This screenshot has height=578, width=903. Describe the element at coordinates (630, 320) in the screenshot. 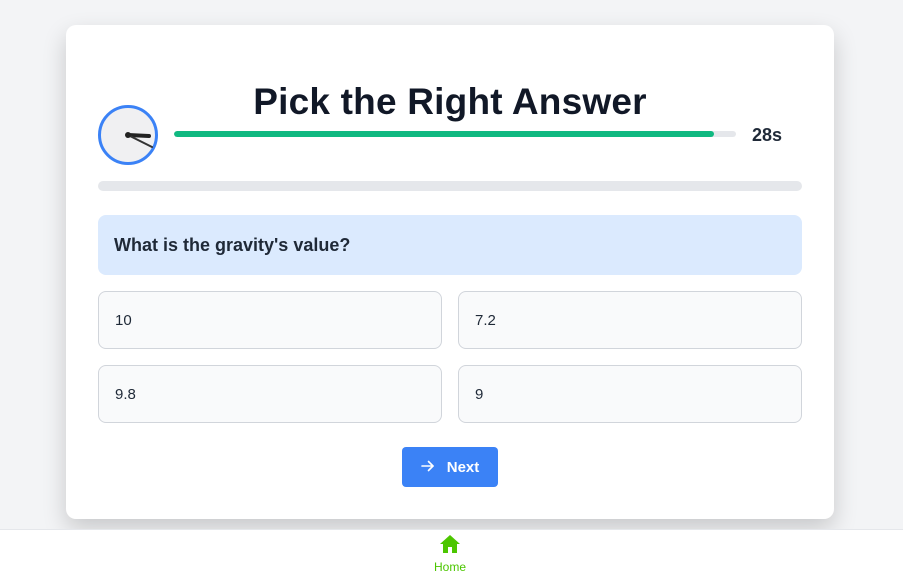

I see `answer-option: 7.2` at that location.